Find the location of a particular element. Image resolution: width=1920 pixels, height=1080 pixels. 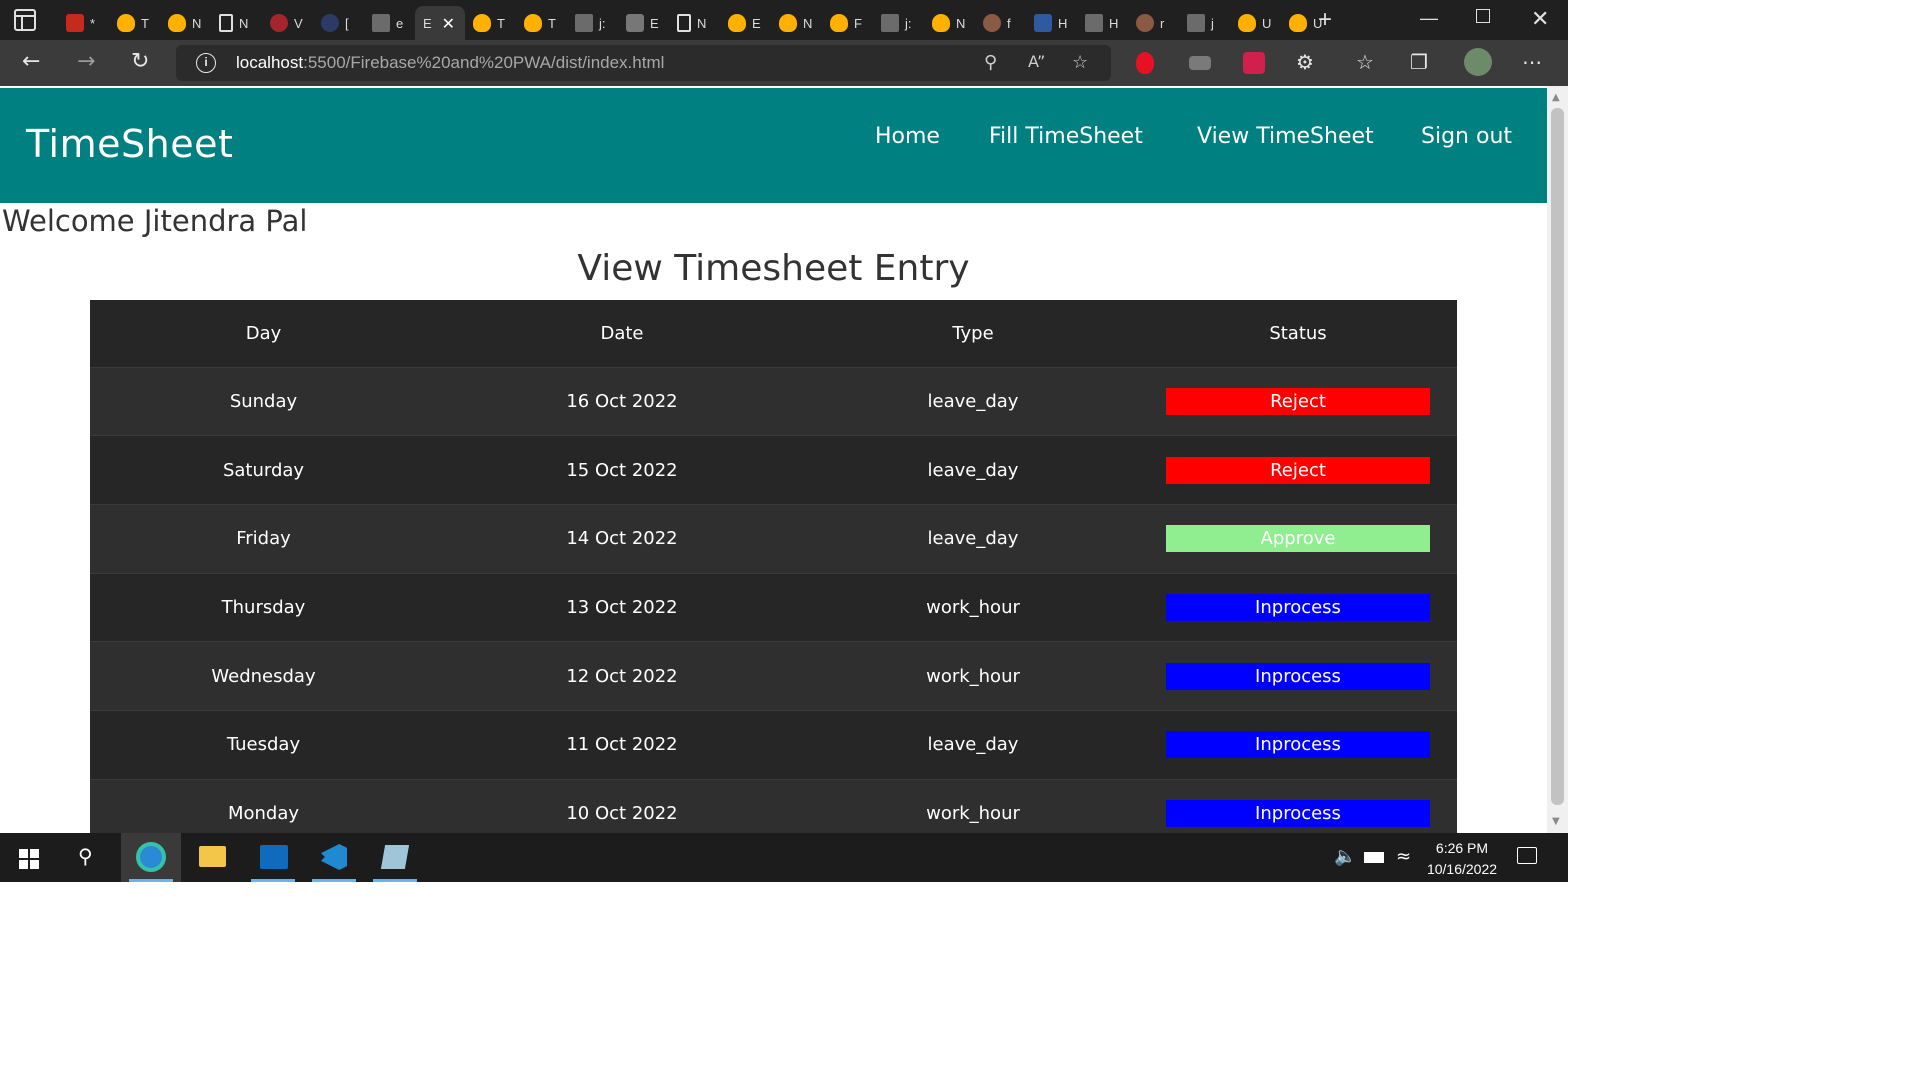

scroll-down-arrow-icon: ▼ is located at coordinates (1556, 821).